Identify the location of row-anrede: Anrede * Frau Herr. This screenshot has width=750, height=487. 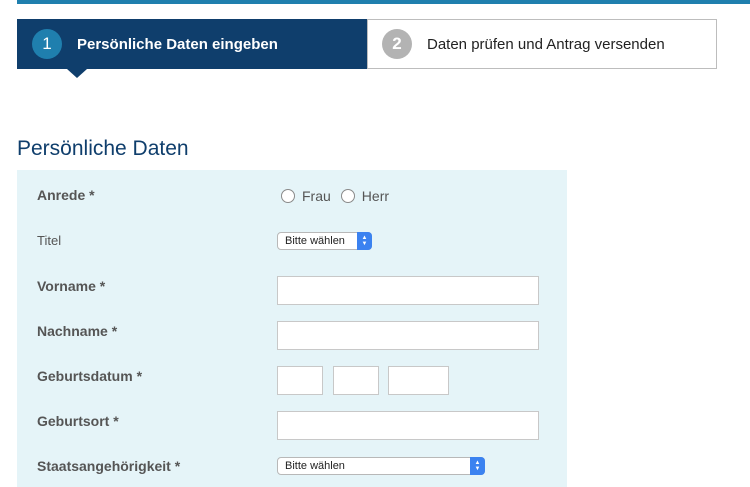
(292, 197).